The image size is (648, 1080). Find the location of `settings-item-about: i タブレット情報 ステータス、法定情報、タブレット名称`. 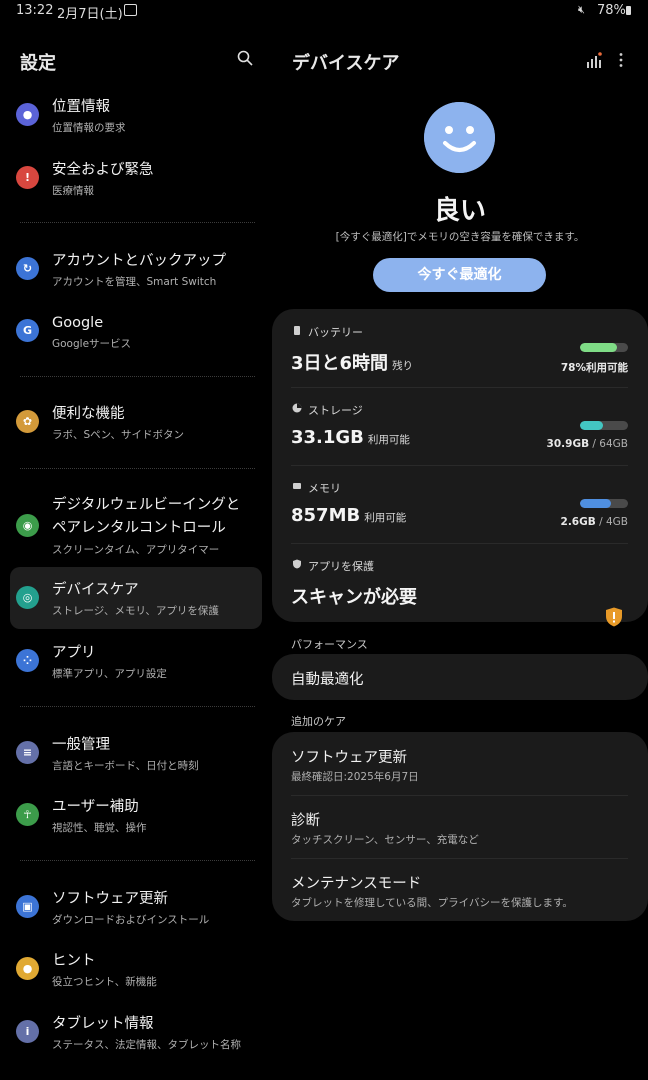

settings-item-about: i タブレット情報 ステータス、法定情報、タブレット名称 is located at coordinates (136, 1032).